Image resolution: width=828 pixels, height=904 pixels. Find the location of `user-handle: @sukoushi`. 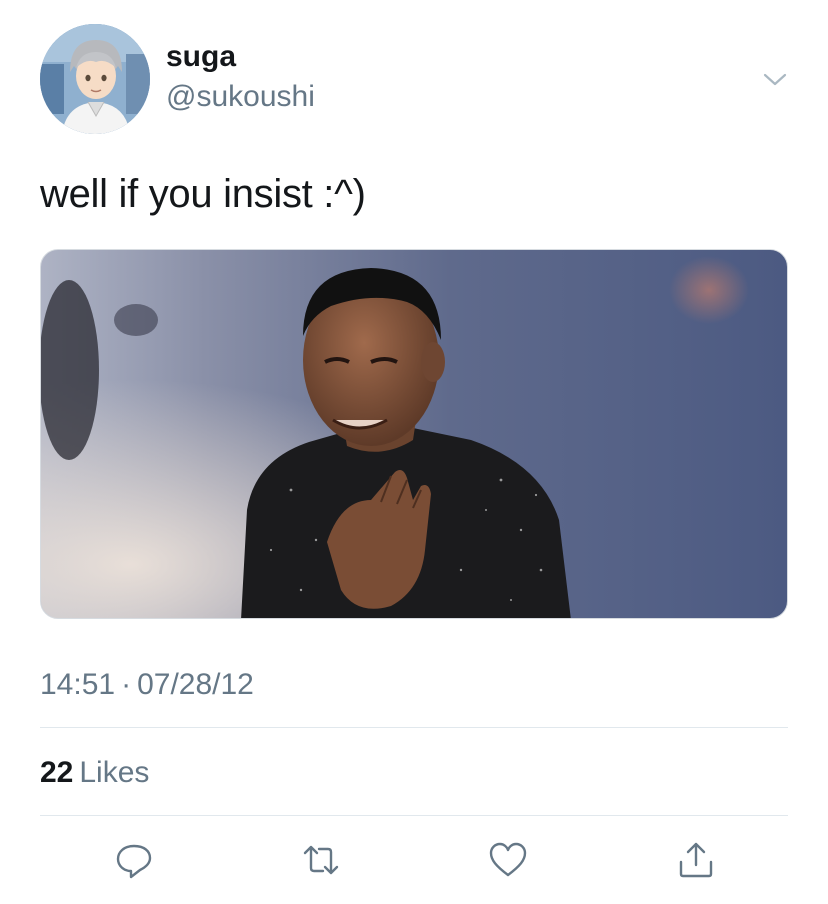

user-handle: @sukoushi is located at coordinates (240, 97).